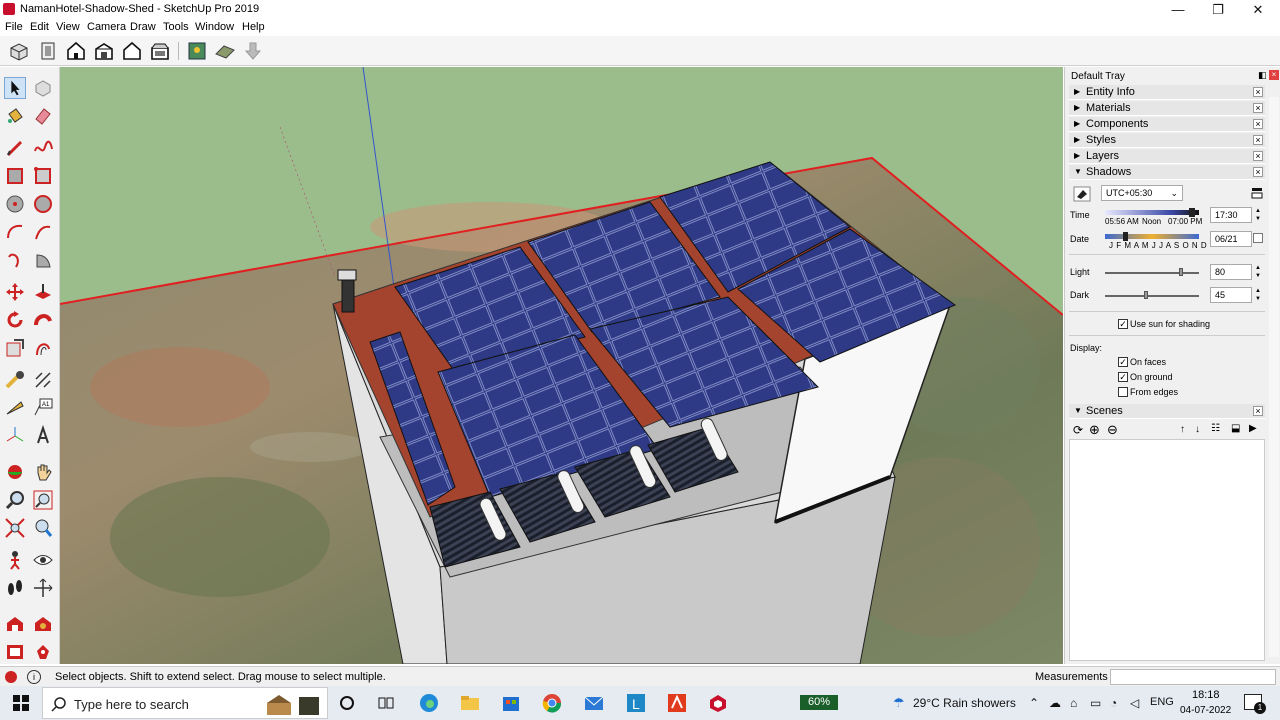 The width and height of the screenshot is (1280, 720). I want to click on refresh-icon: ⟳, so click(1078, 430).